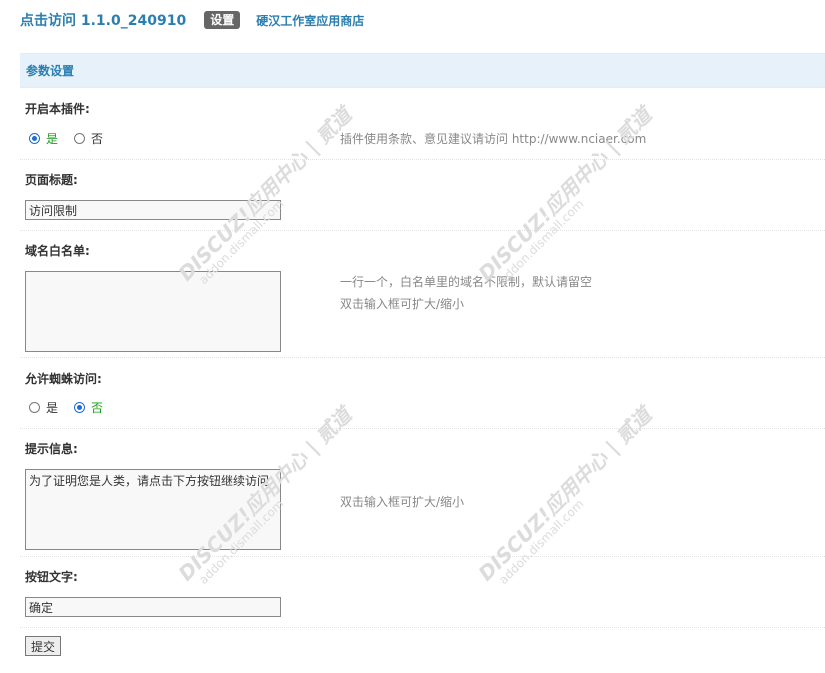  Describe the element at coordinates (57, 251) in the screenshot. I see `domain-whitelist-label: 域名白名单:` at that location.